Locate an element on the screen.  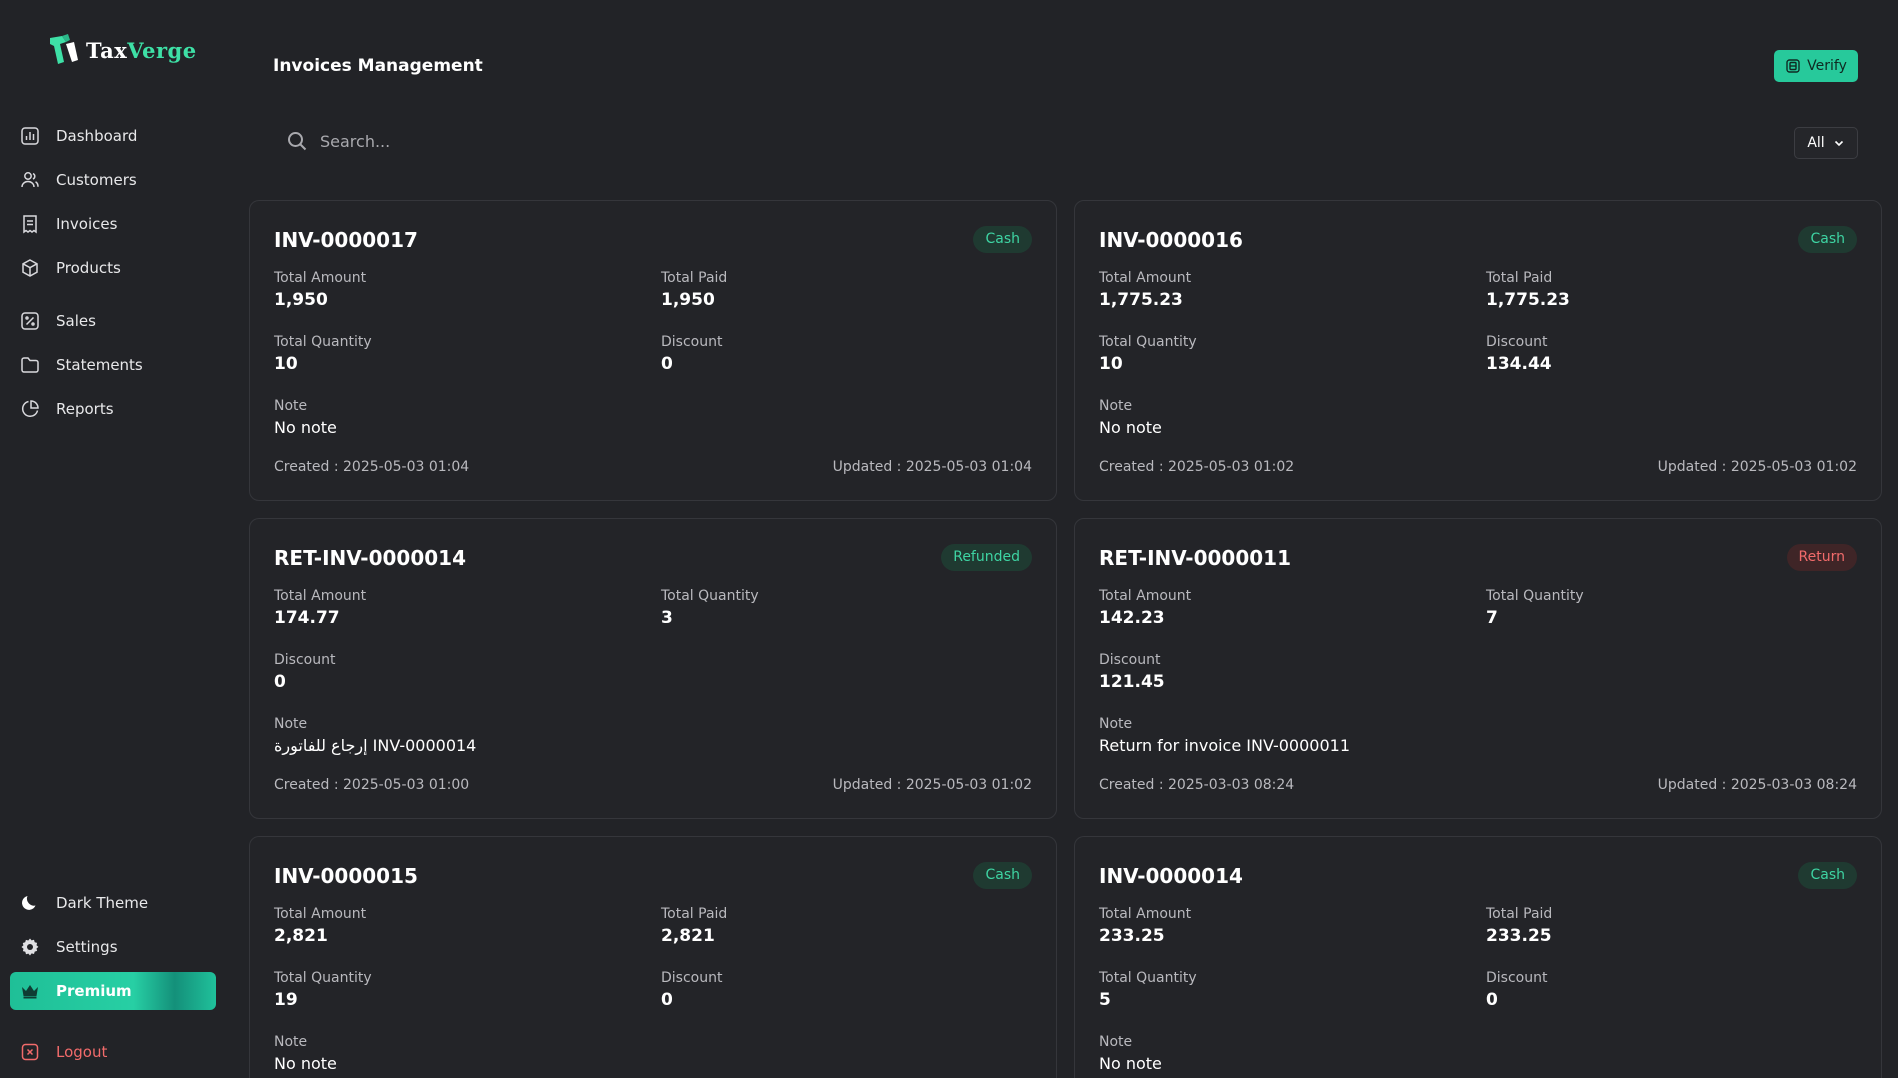
total-quantity-field: Total Quantity 3 is located at coordinates (710, 608).